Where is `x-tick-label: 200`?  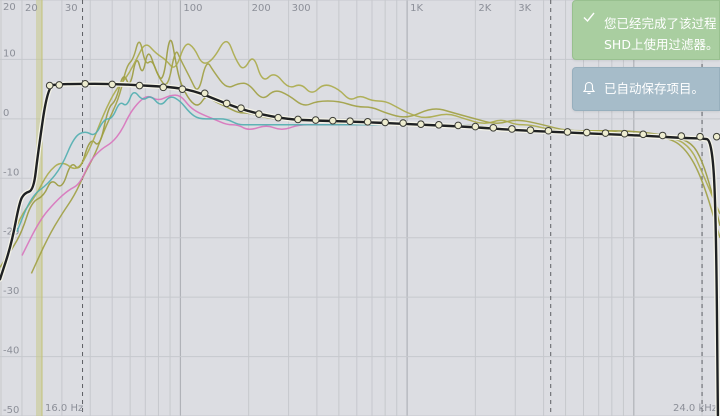
x-tick-label: 200 is located at coordinates (261, 8).